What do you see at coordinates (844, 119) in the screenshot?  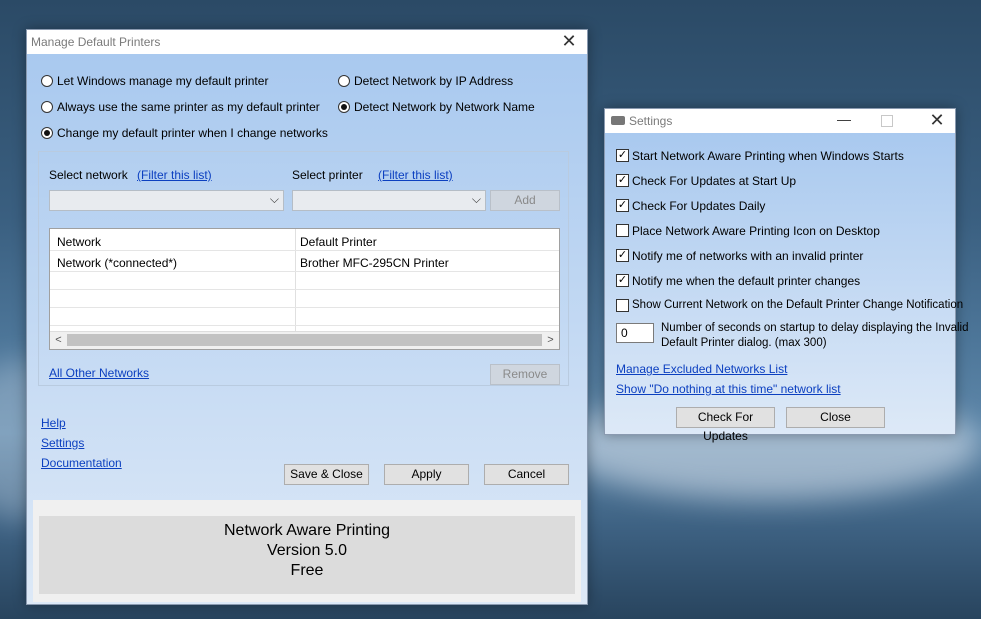 I see `minimize-icon: —` at bounding box center [844, 119].